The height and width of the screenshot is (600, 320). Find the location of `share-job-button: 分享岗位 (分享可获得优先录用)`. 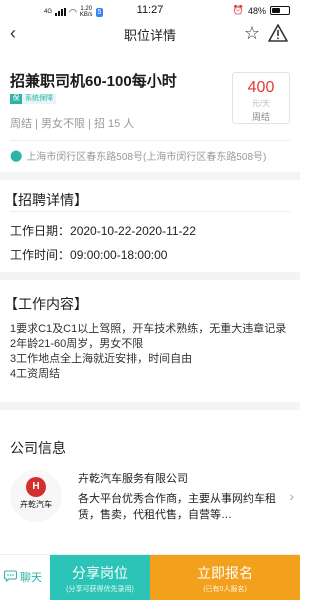

share-job-button: 分享岗位 (分享可获得优先录用) is located at coordinates (100, 577).